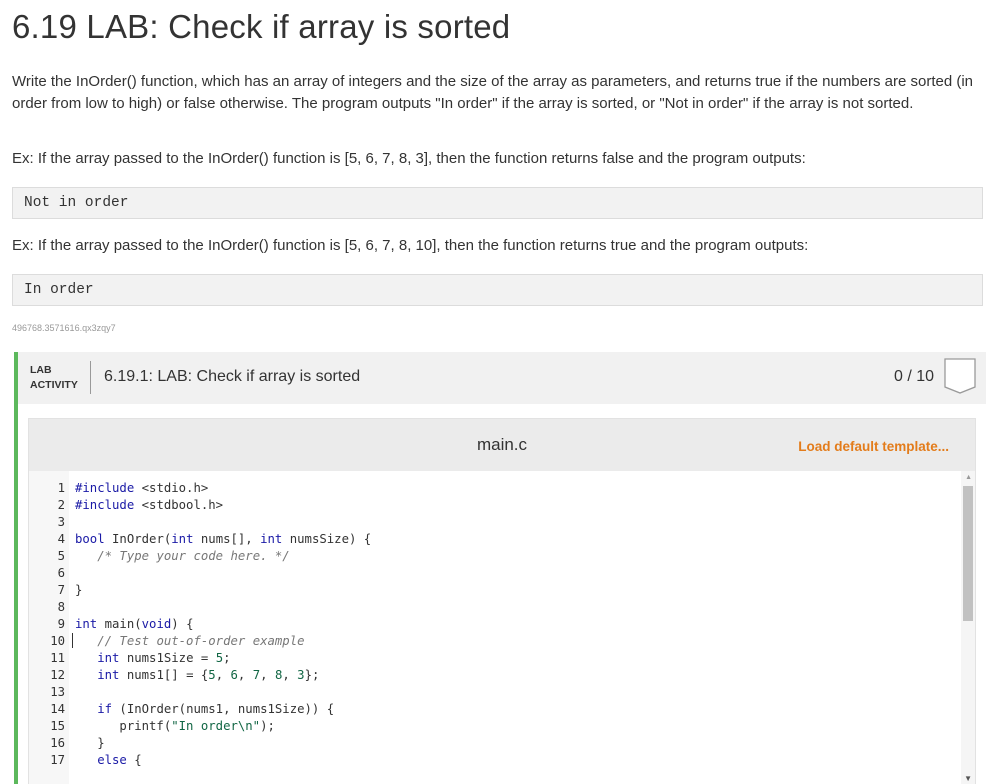  I want to click on line-number: 6, so click(61, 573).